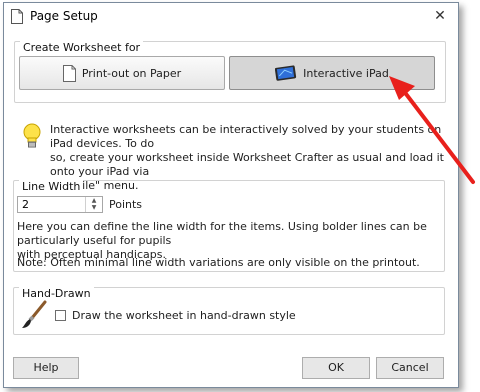 This screenshot has height=392, width=480. I want to click on interactive-ipad-label: Interactive iPad, so click(346, 73).